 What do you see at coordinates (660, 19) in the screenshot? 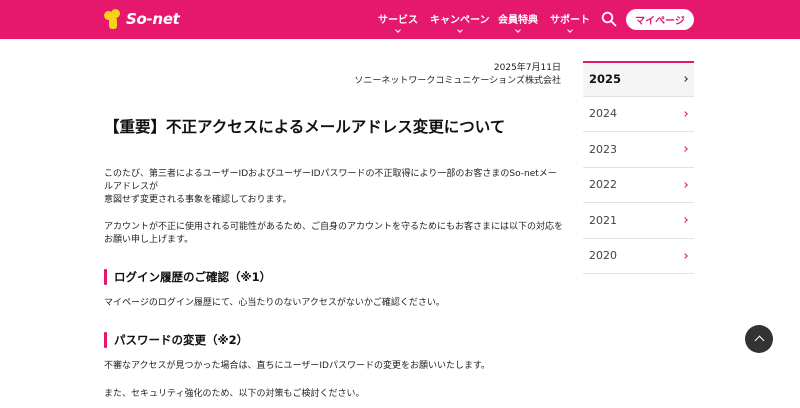
I see `mypage-button: マイページ` at bounding box center [660, 19].